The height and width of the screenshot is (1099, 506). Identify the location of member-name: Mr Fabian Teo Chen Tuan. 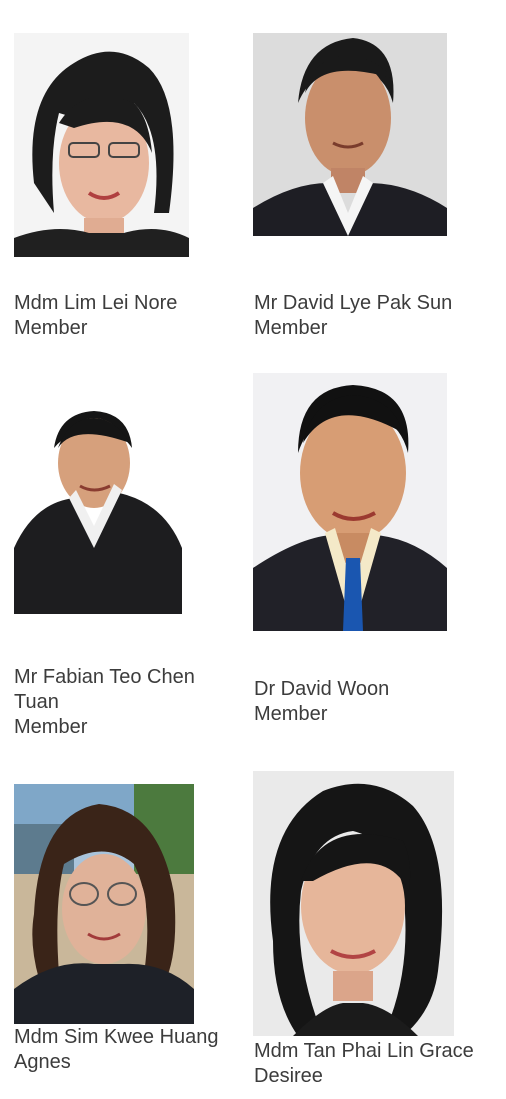
(104, 689).